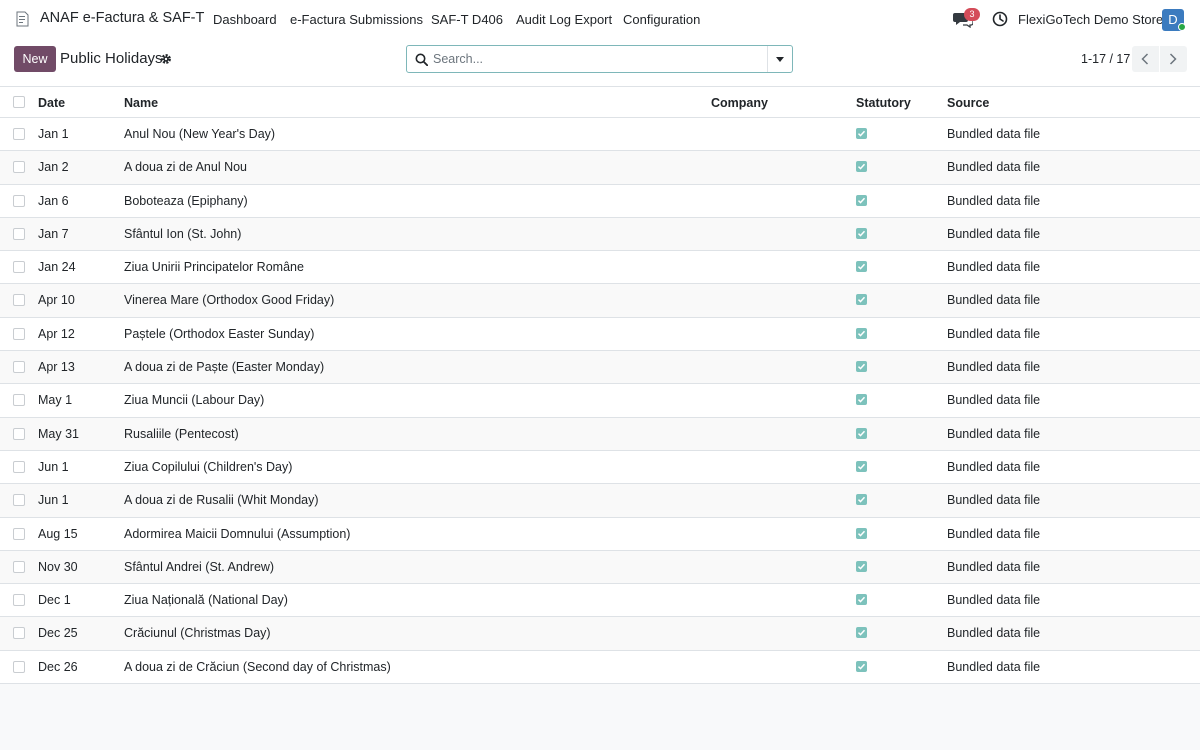 Image resolution: width=1200 pixels, height=750 pixels. What do you see at coordinates (1182, 27) in the screenshot?
I see `online-status-dot` at bounding box center [1182, 27].